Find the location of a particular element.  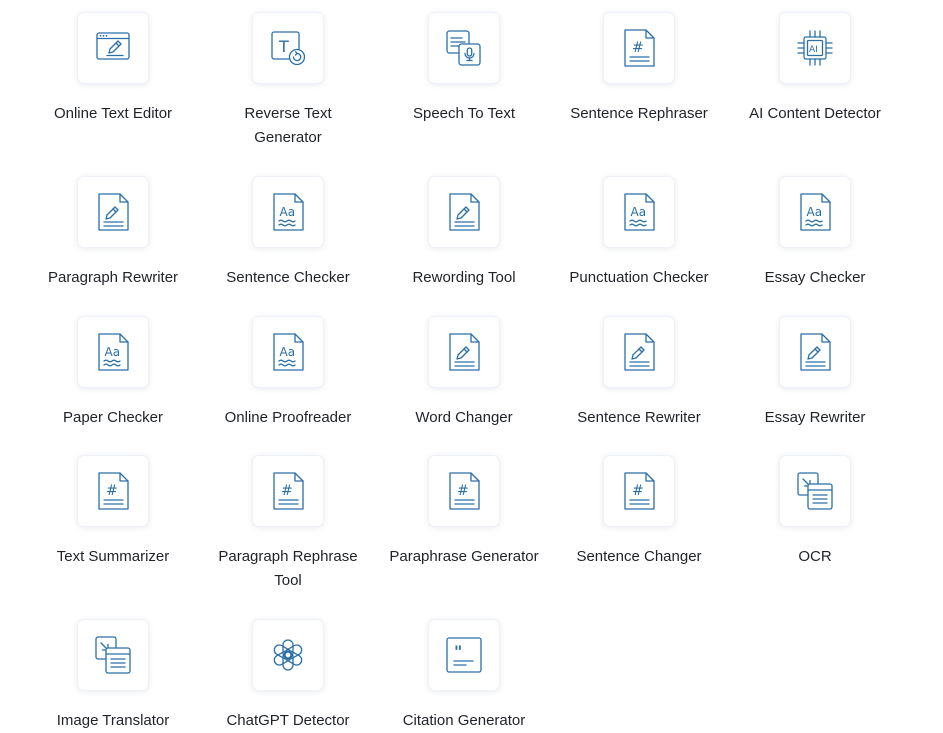

tool-paraphrase-generator: # Paraphrase Generator is located at coordinates (464, 512).